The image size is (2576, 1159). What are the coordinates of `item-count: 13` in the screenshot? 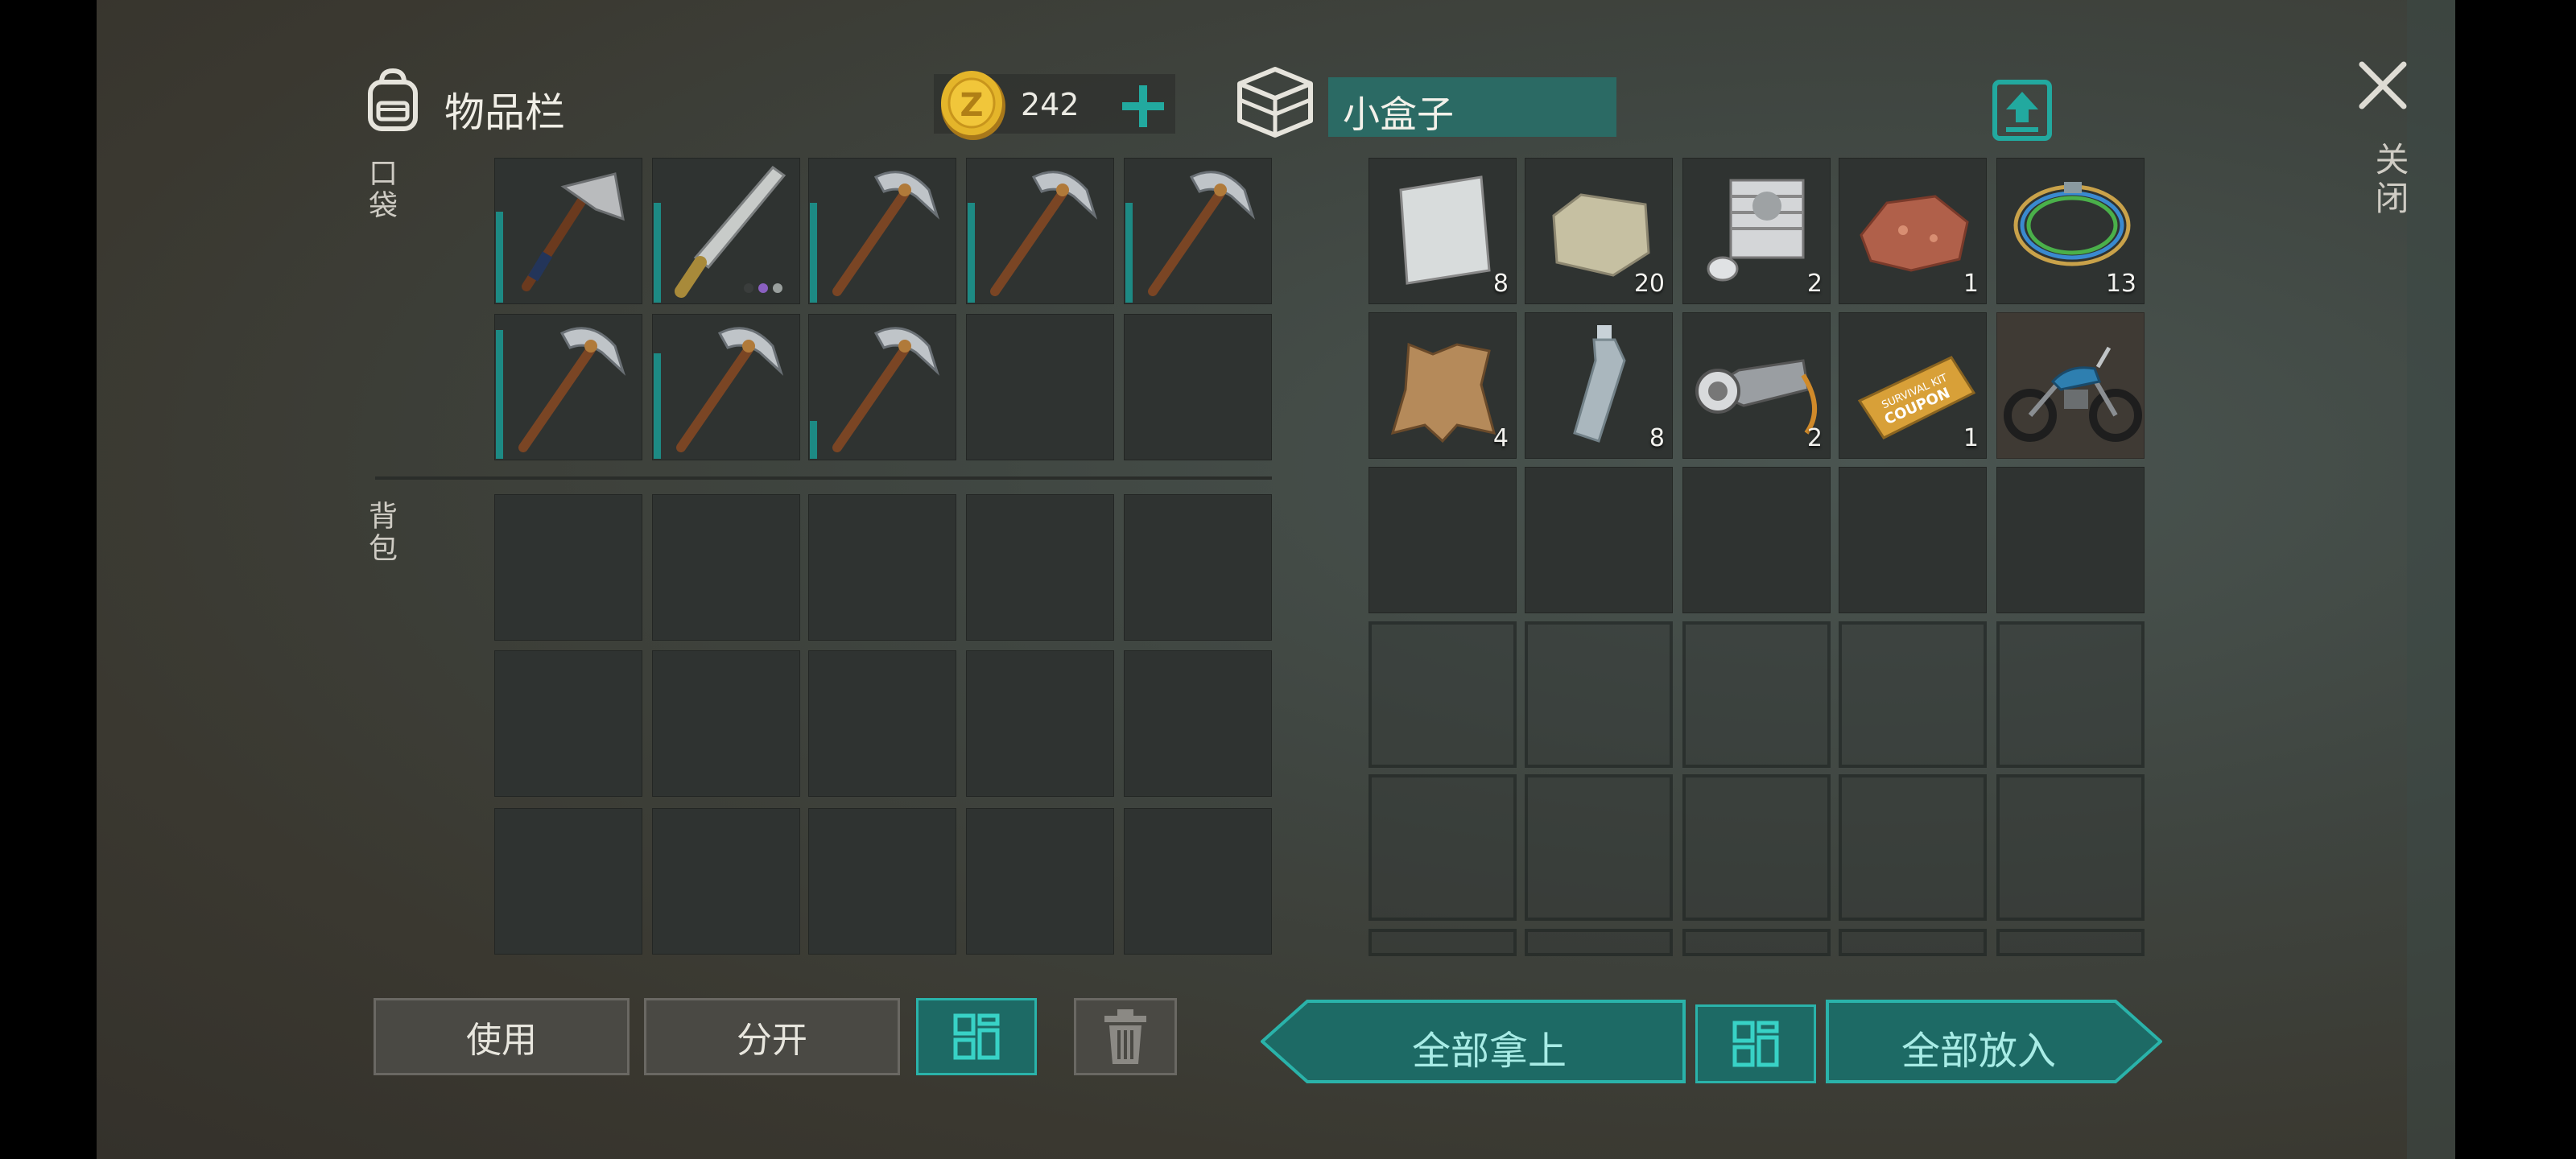 It's located at (2120, 284).